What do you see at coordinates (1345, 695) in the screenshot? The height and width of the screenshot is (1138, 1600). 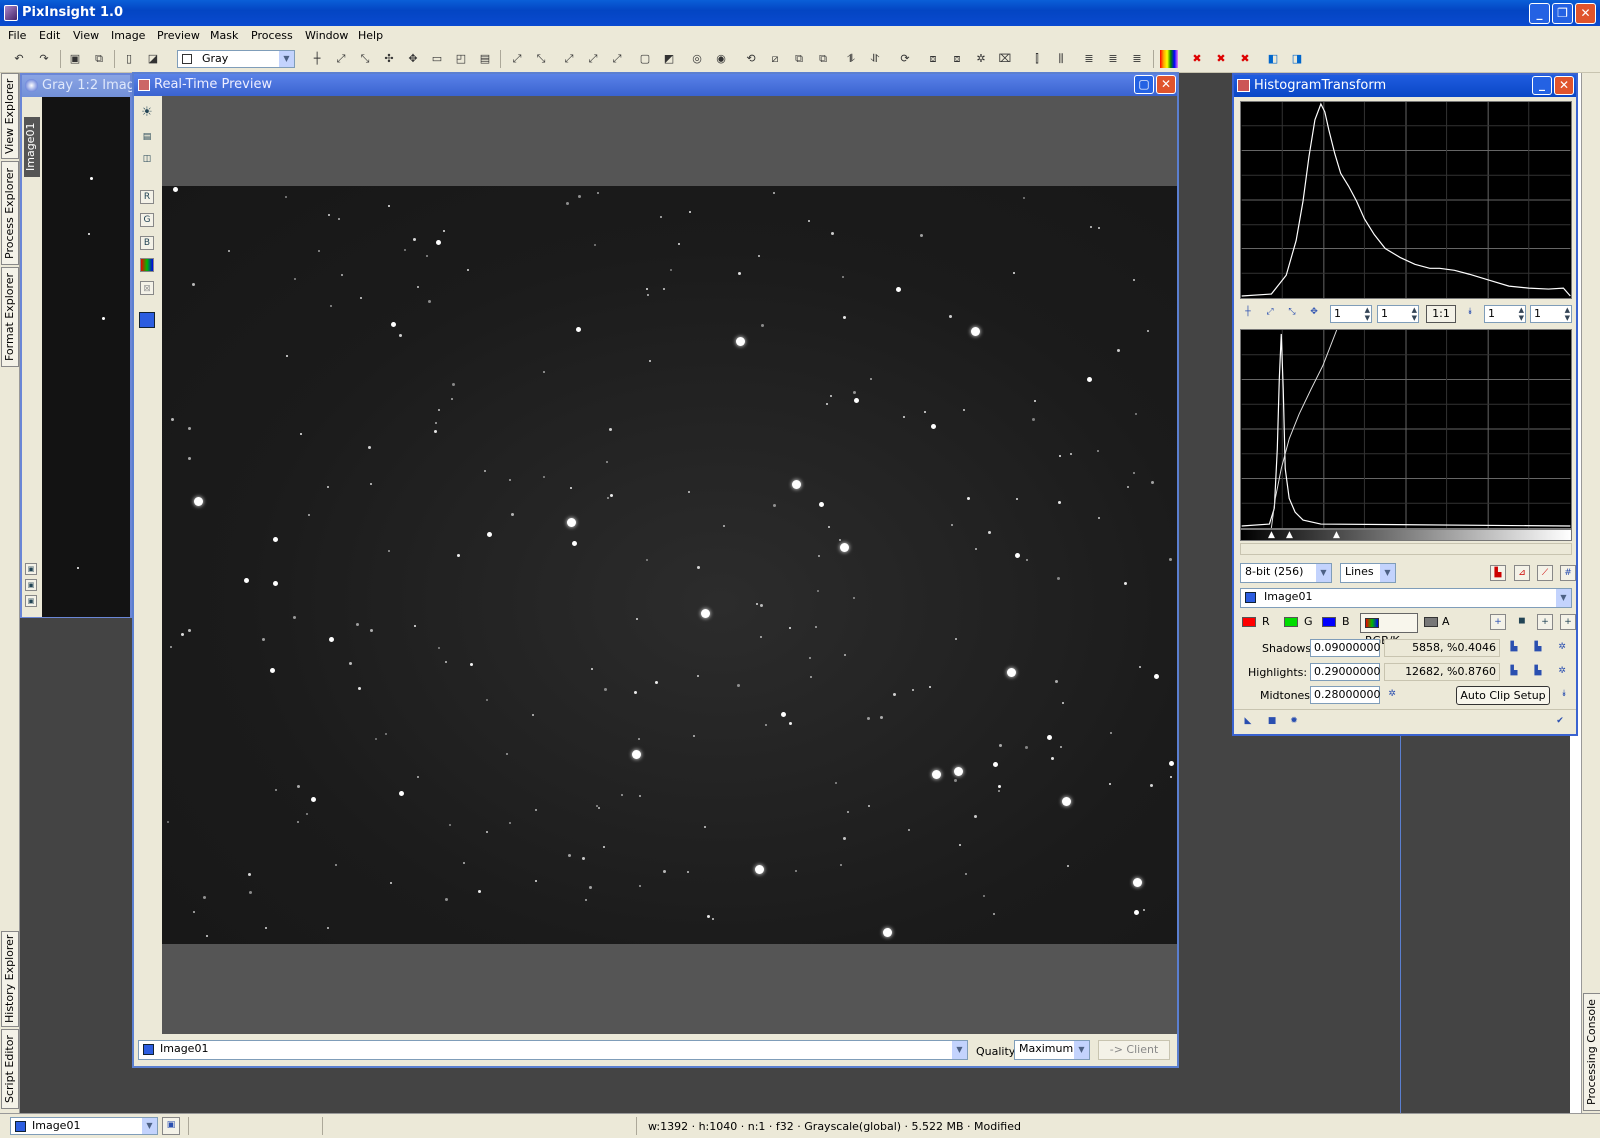 I see `midtones-input: 0.28000000` at bounding box center [1345, 695].